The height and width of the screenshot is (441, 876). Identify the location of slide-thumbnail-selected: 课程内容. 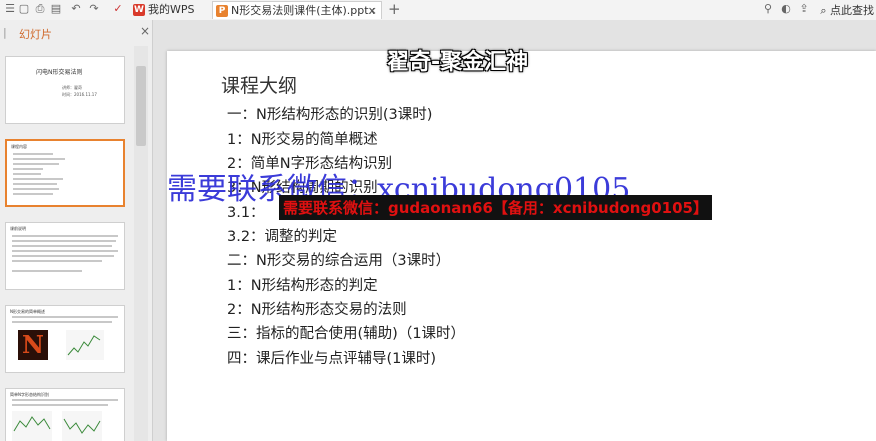
(65, 173).